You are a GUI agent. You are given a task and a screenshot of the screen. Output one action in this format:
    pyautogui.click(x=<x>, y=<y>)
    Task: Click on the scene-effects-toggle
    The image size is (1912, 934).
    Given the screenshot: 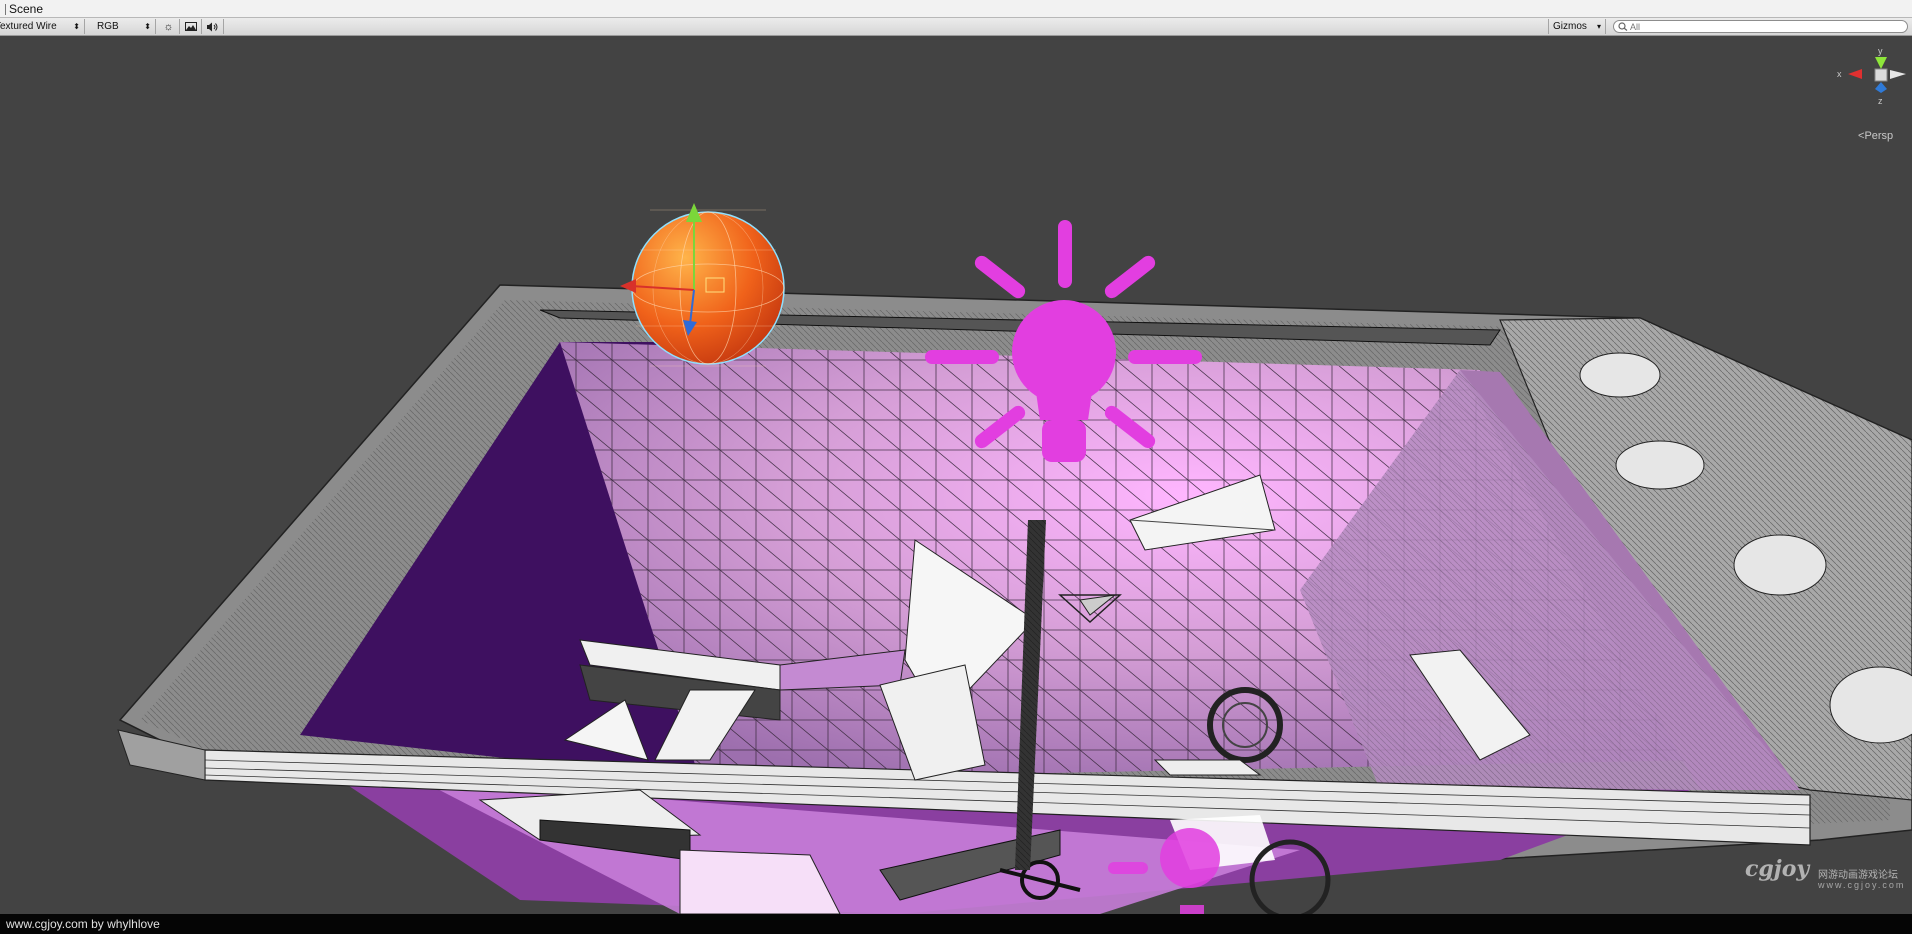 What is the action you would take?
    pyautogui.click(x=191, y=26)
    